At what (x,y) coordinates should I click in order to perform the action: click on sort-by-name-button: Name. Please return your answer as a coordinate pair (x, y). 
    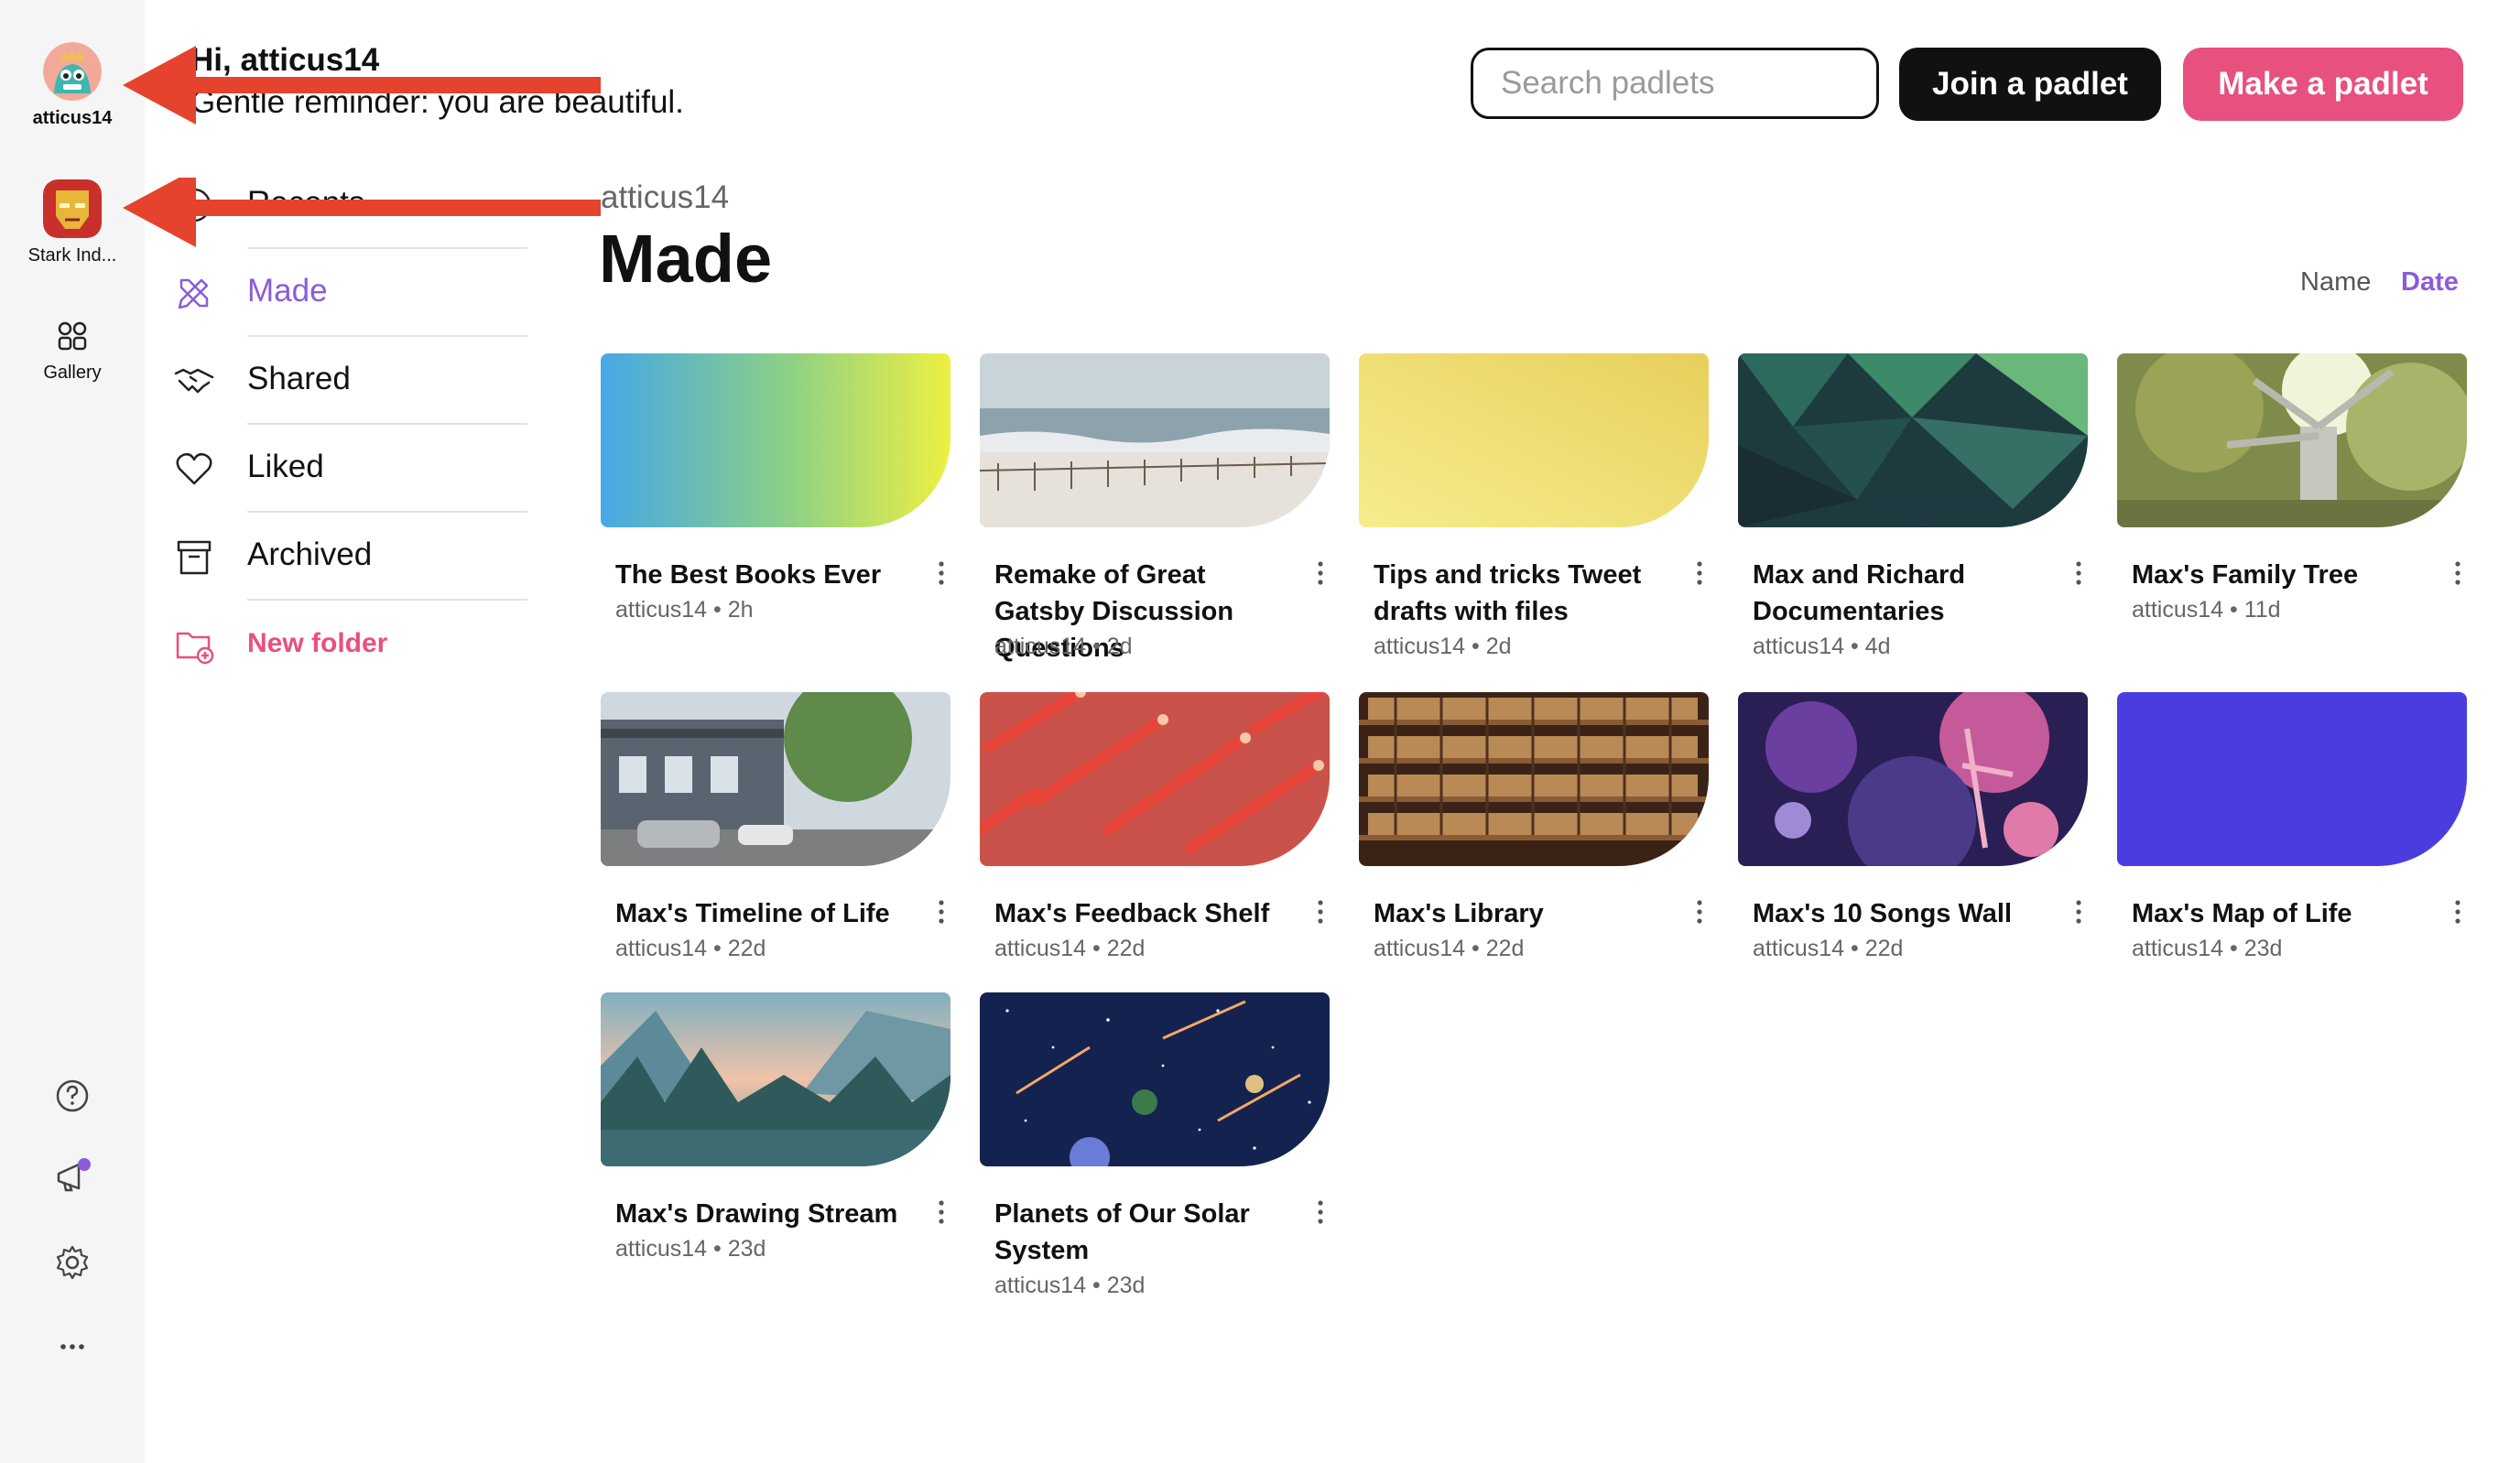
    Looking at the image, I should click on (2335, 282).